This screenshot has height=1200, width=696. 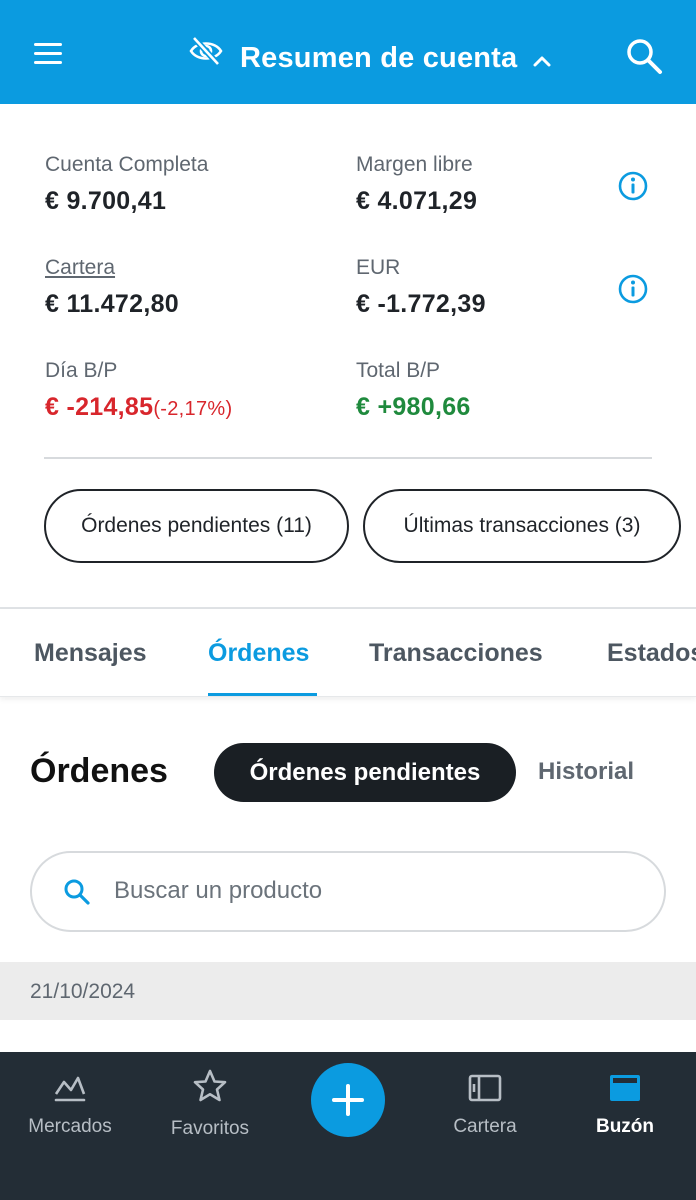 I want to click on nav-mercados-label: Mercados, so click(x=70, y=1126).